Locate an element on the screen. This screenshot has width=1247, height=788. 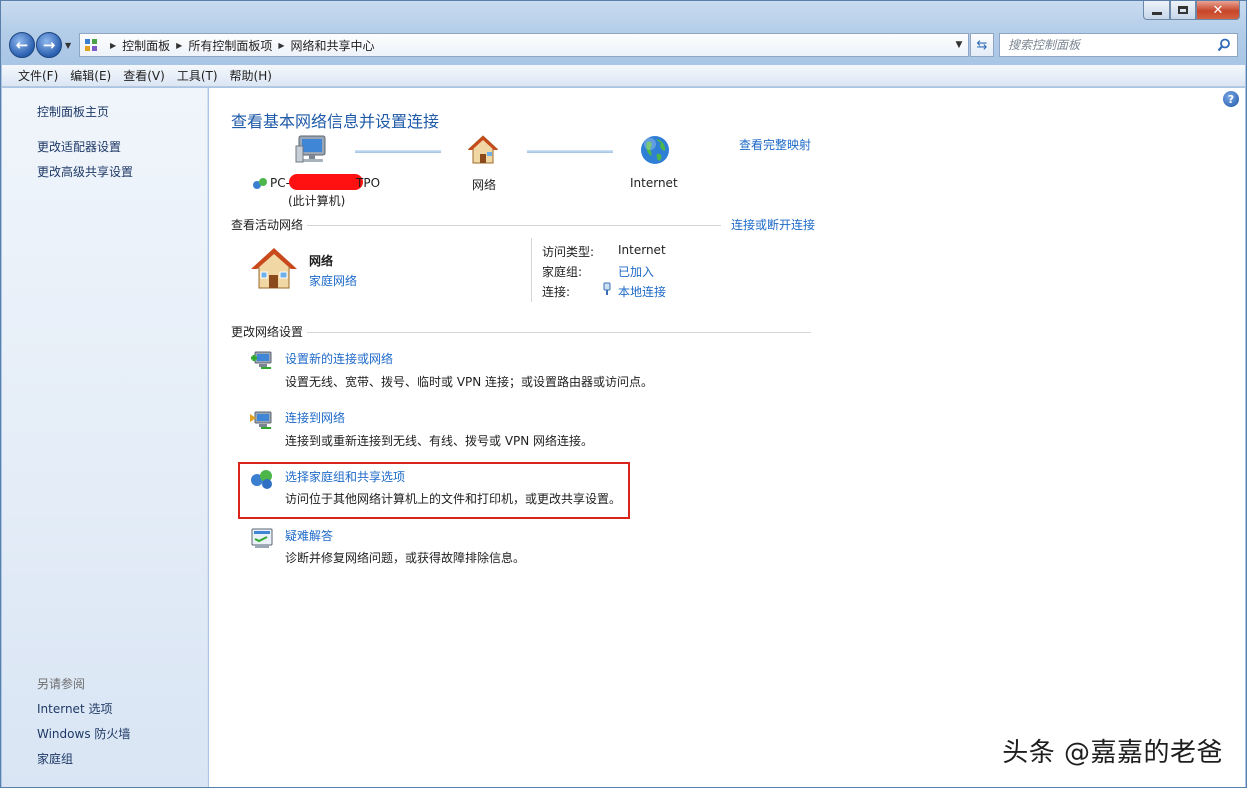
section-divider is located at coordinates (521, 332).